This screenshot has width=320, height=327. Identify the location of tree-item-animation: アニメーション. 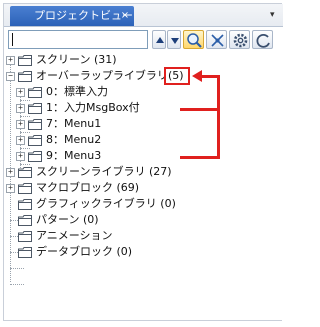
(104, 236).